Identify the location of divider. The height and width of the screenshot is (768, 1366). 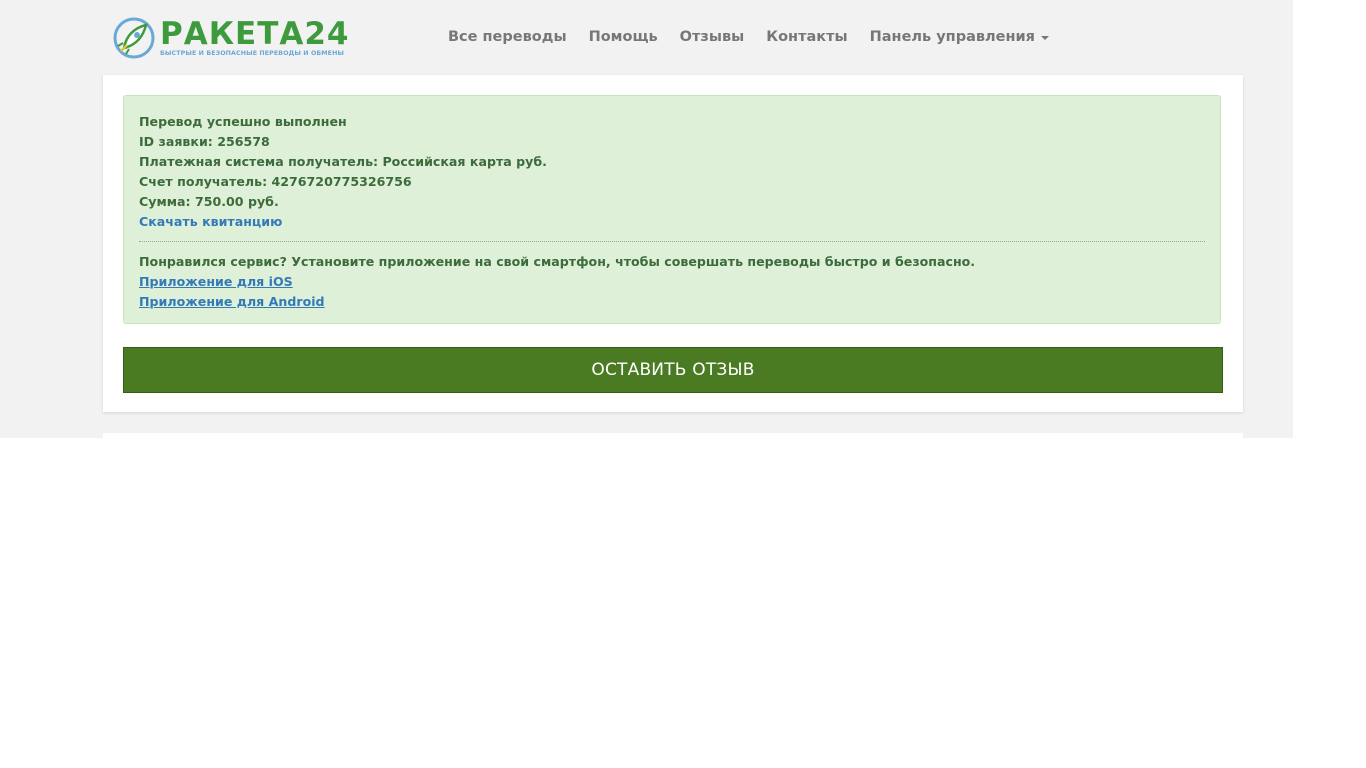
(672, 241).